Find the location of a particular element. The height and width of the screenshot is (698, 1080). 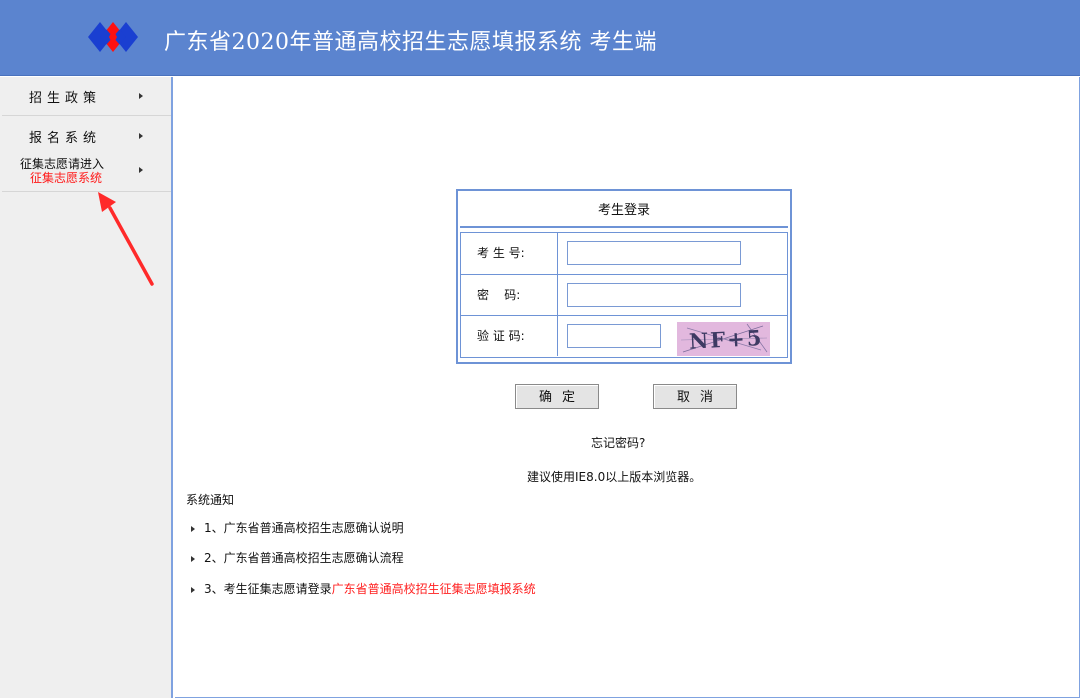

sidebar-item-label: 招生政策 is located at coordinates (64, 98).